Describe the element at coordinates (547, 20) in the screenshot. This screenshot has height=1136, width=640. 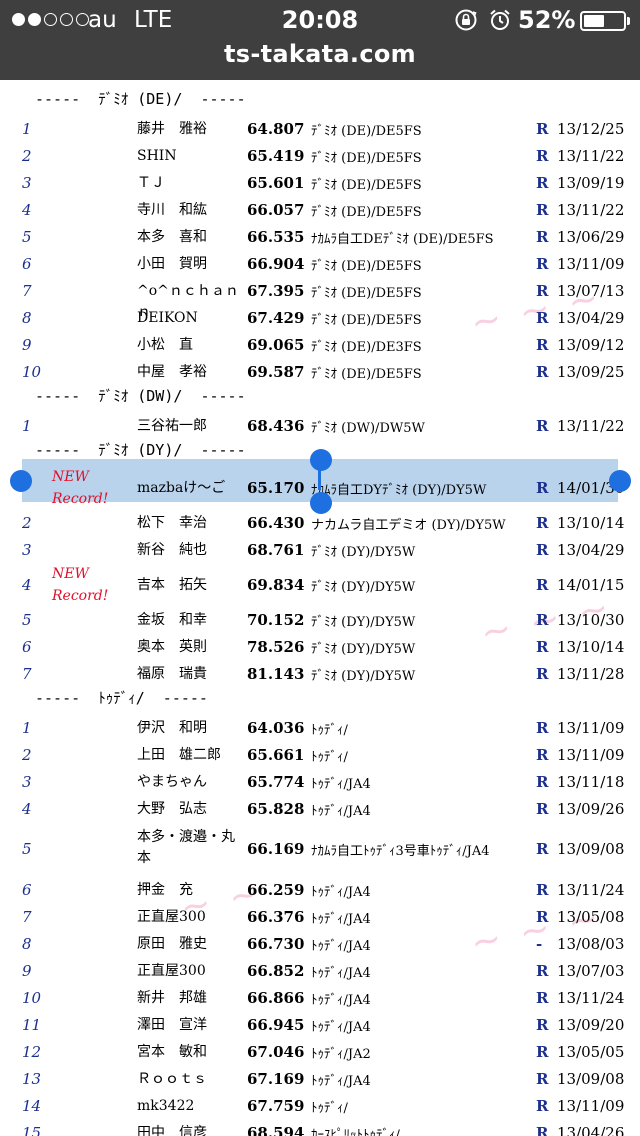
I see `battery-percent: 52%` at that location.